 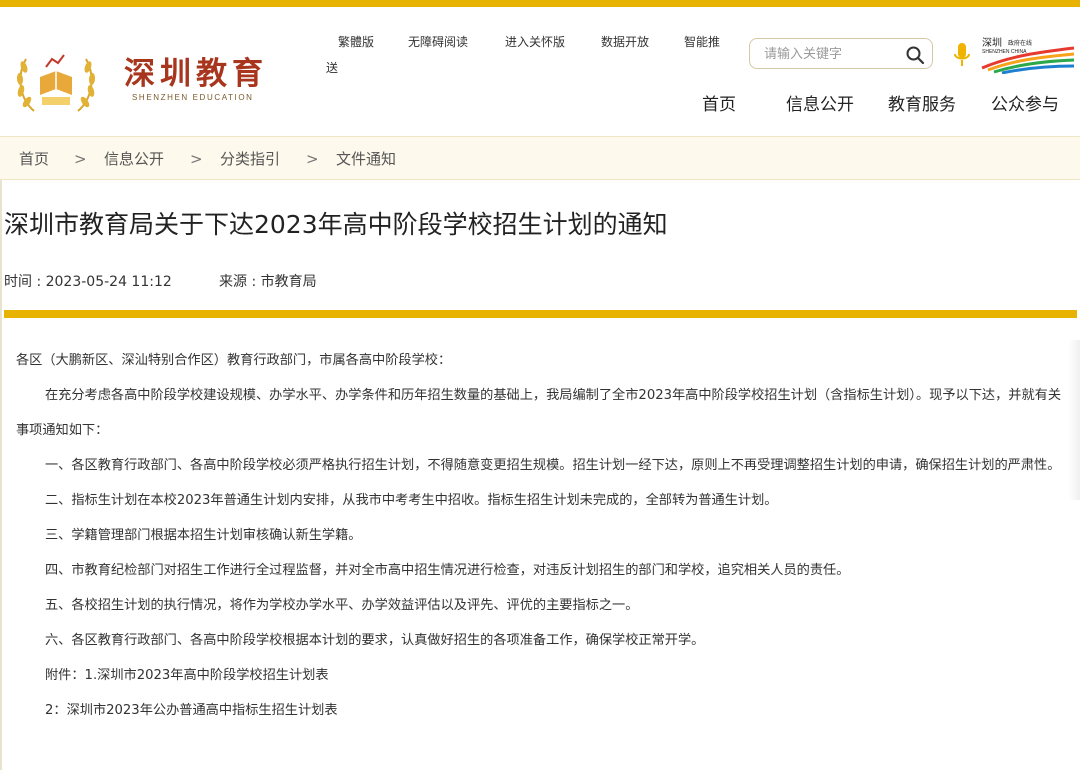 I want to click on link-smart-push-wrap: 送, so click(x=332, y=68).